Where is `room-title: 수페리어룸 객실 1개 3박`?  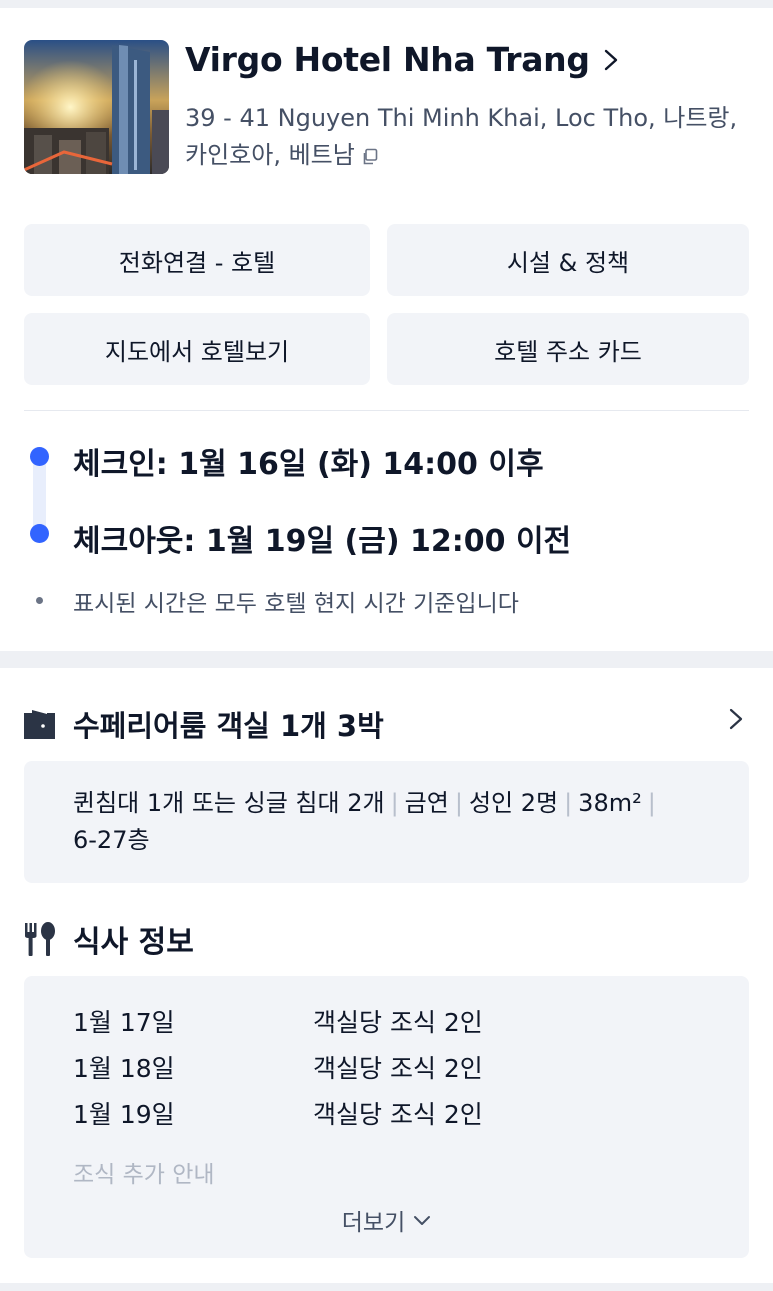 room-title: 수페리어룸 객실 1개 3박 is located at coordinates (228, 724).